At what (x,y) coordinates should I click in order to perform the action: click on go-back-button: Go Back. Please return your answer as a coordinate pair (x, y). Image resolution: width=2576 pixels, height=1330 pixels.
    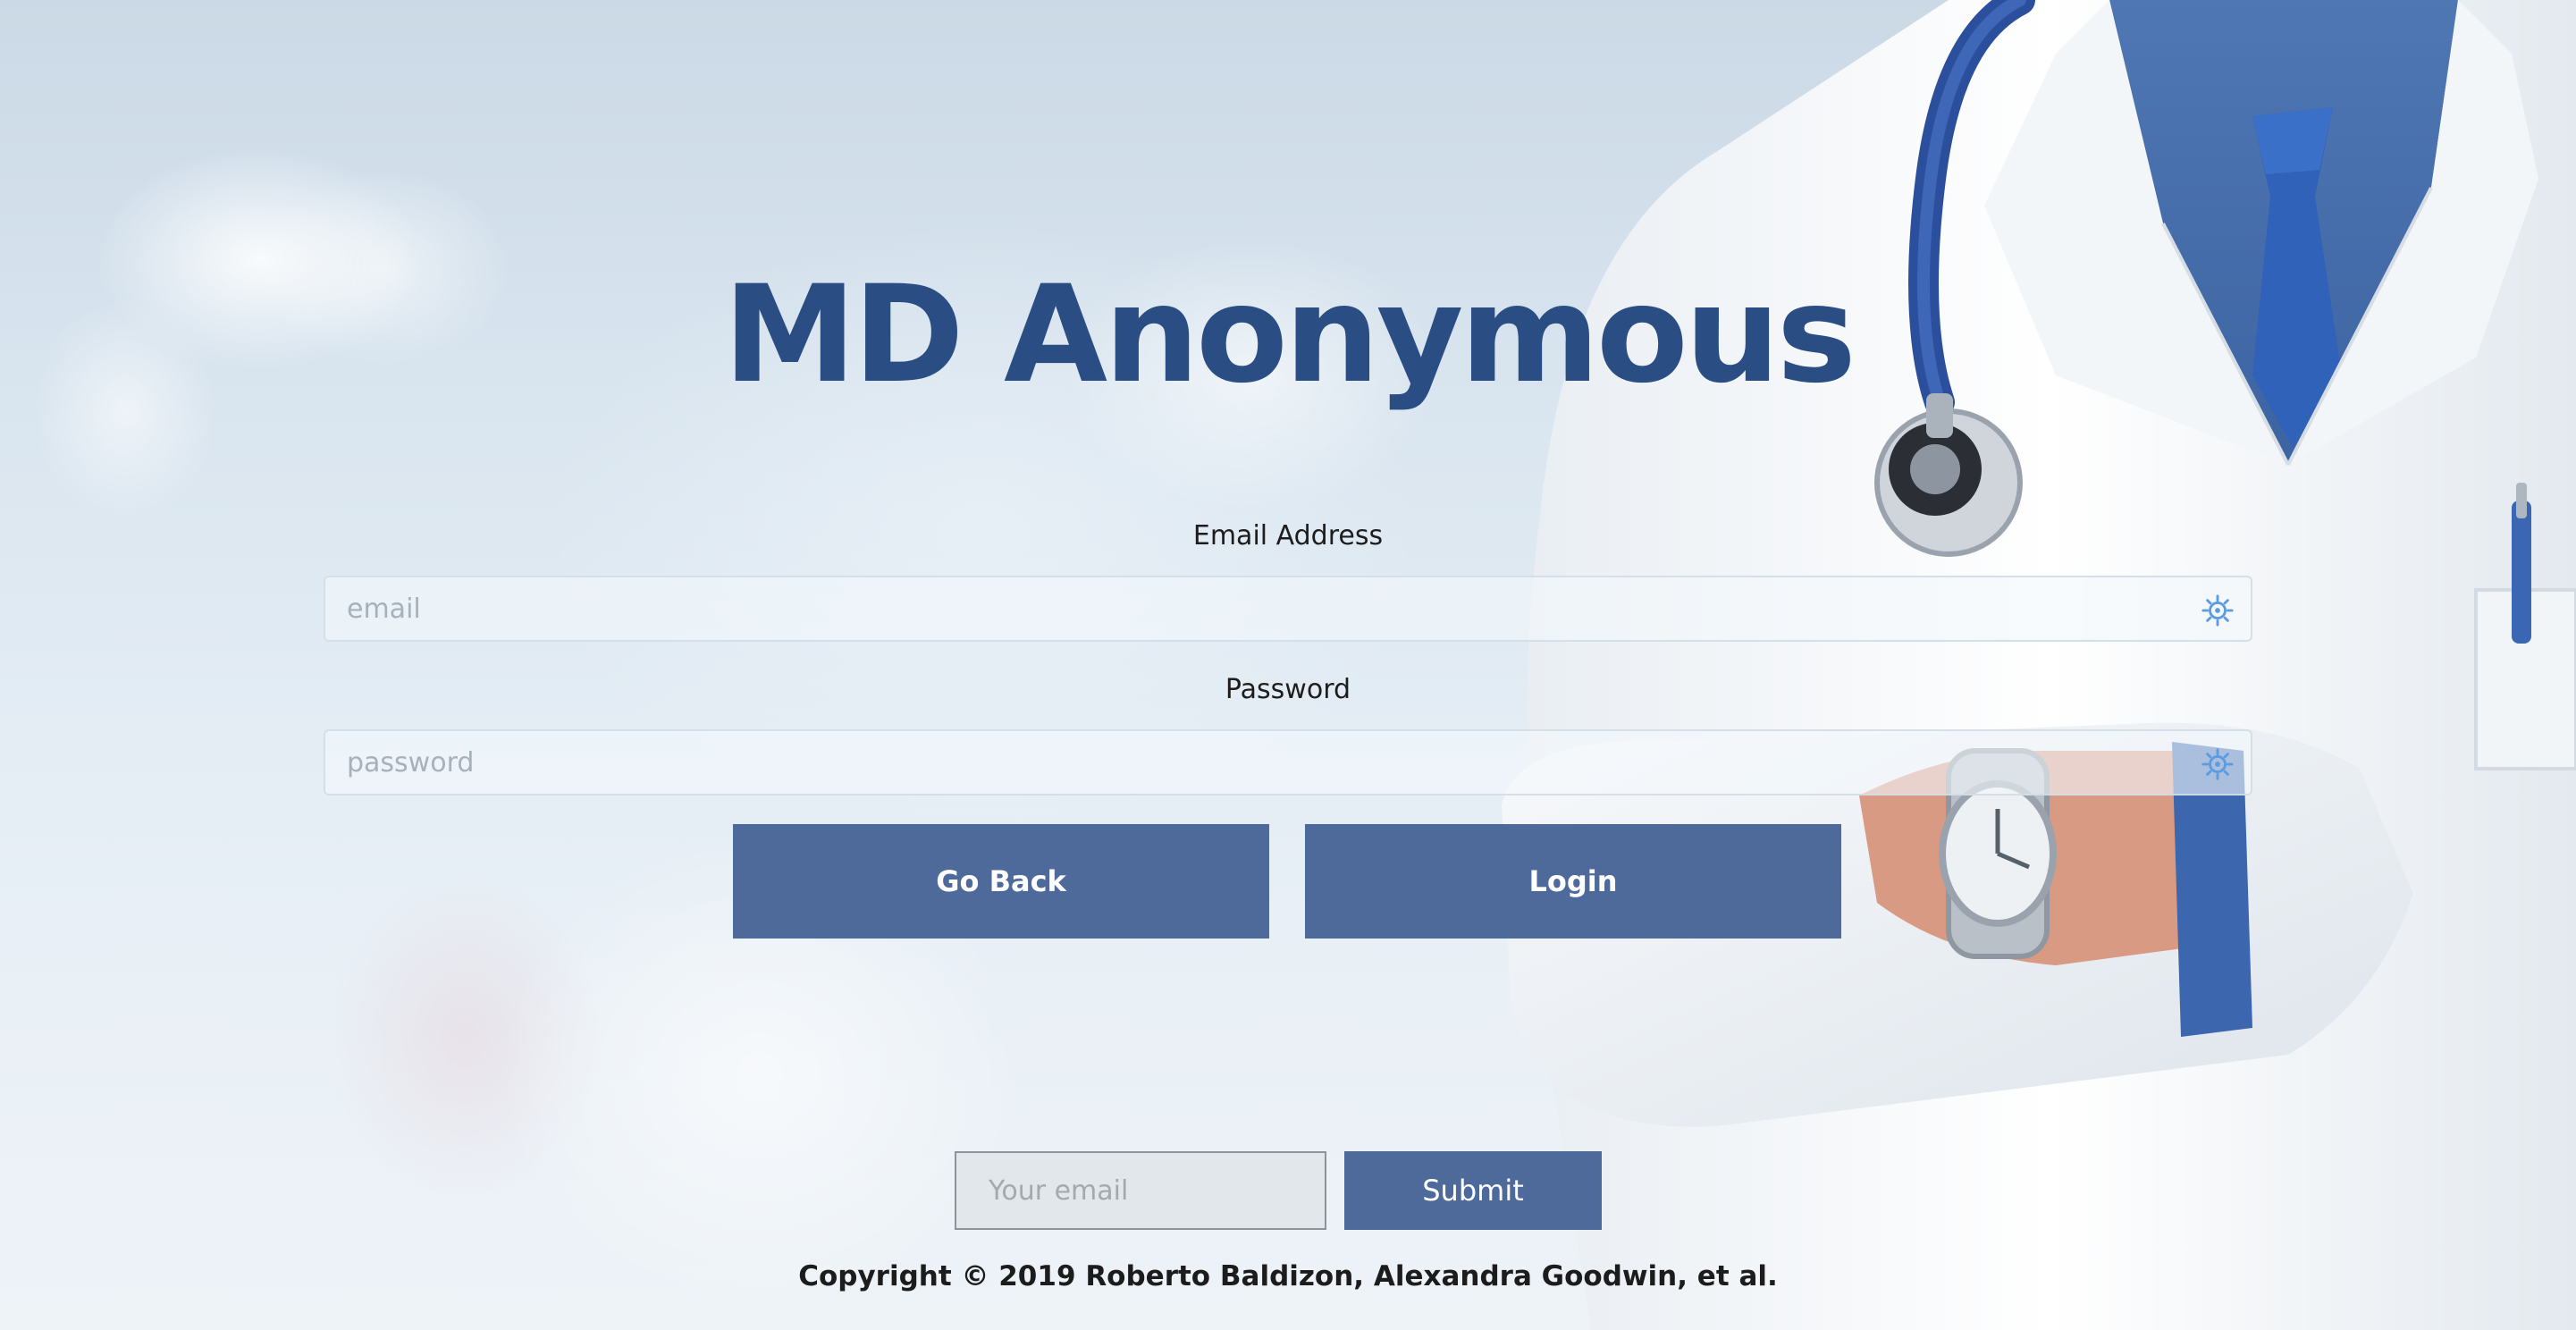
    Looking at the image, I should click on (1001, 881).